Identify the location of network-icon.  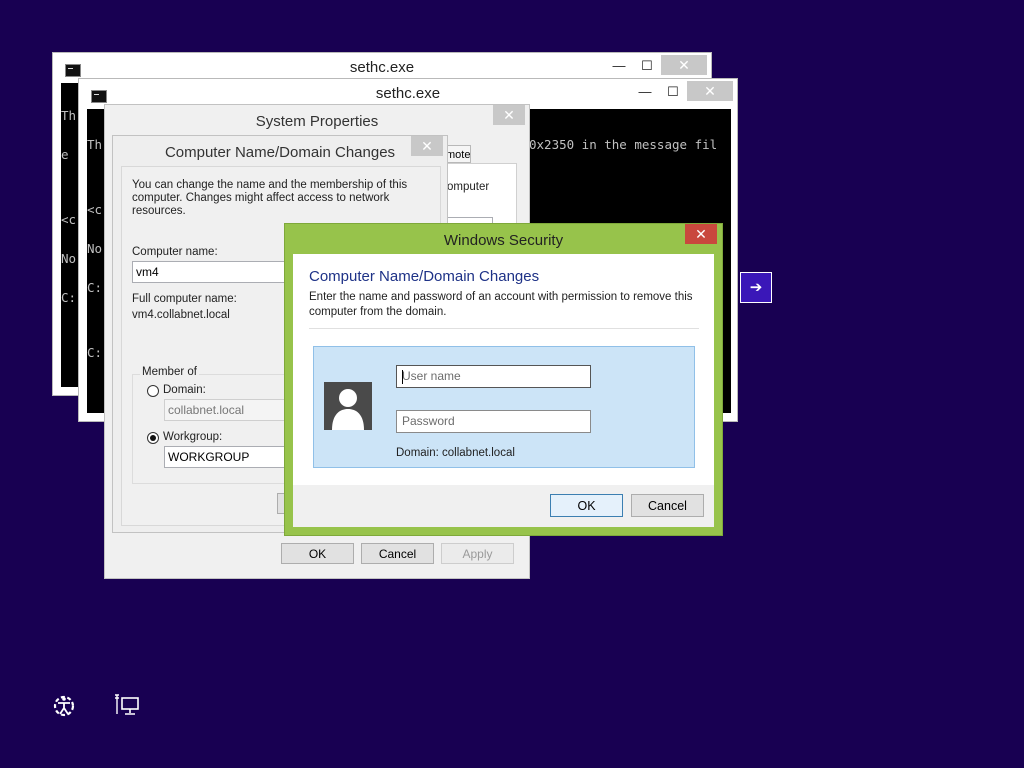
(127, 704).